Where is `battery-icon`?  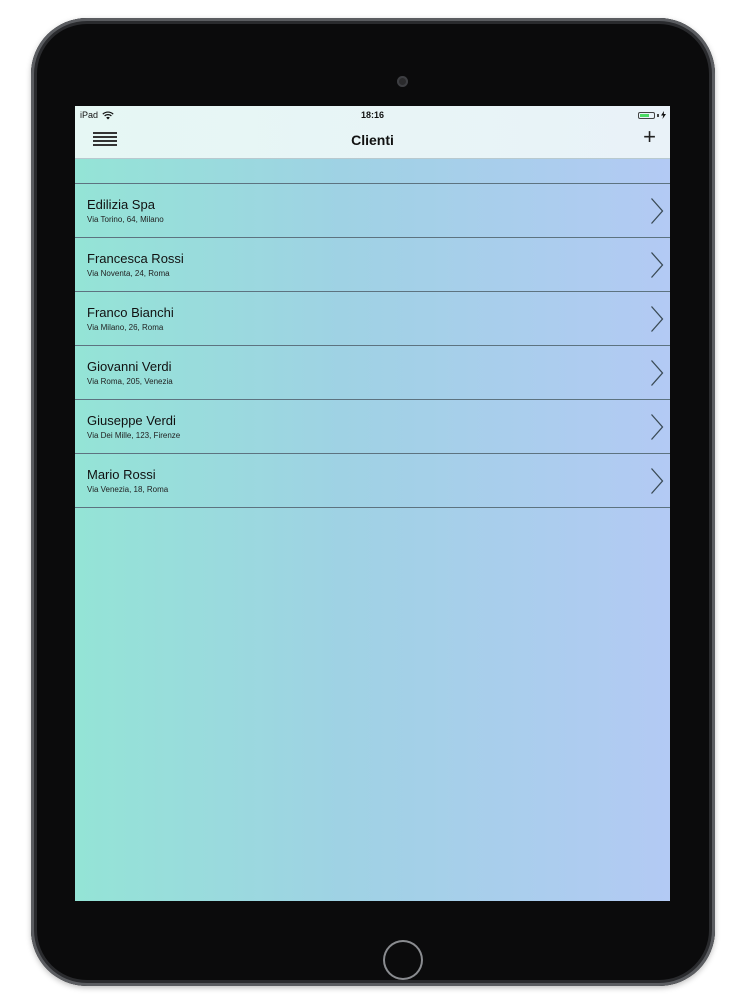 battery-icon is located at coordinates (646, 115).